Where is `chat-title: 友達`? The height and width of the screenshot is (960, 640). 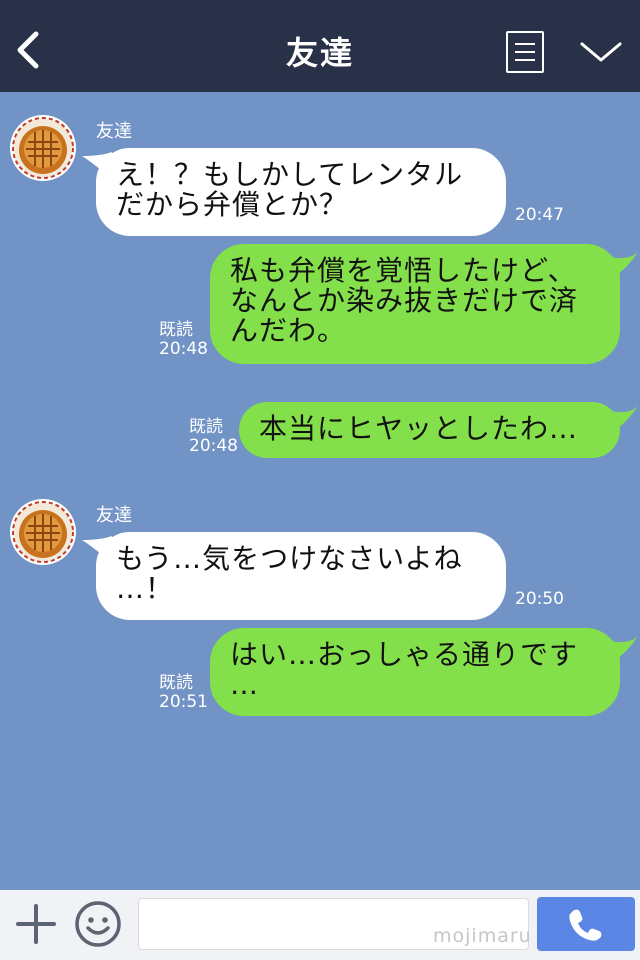
chat-title: 友達 is located at coordinates (319, 53).